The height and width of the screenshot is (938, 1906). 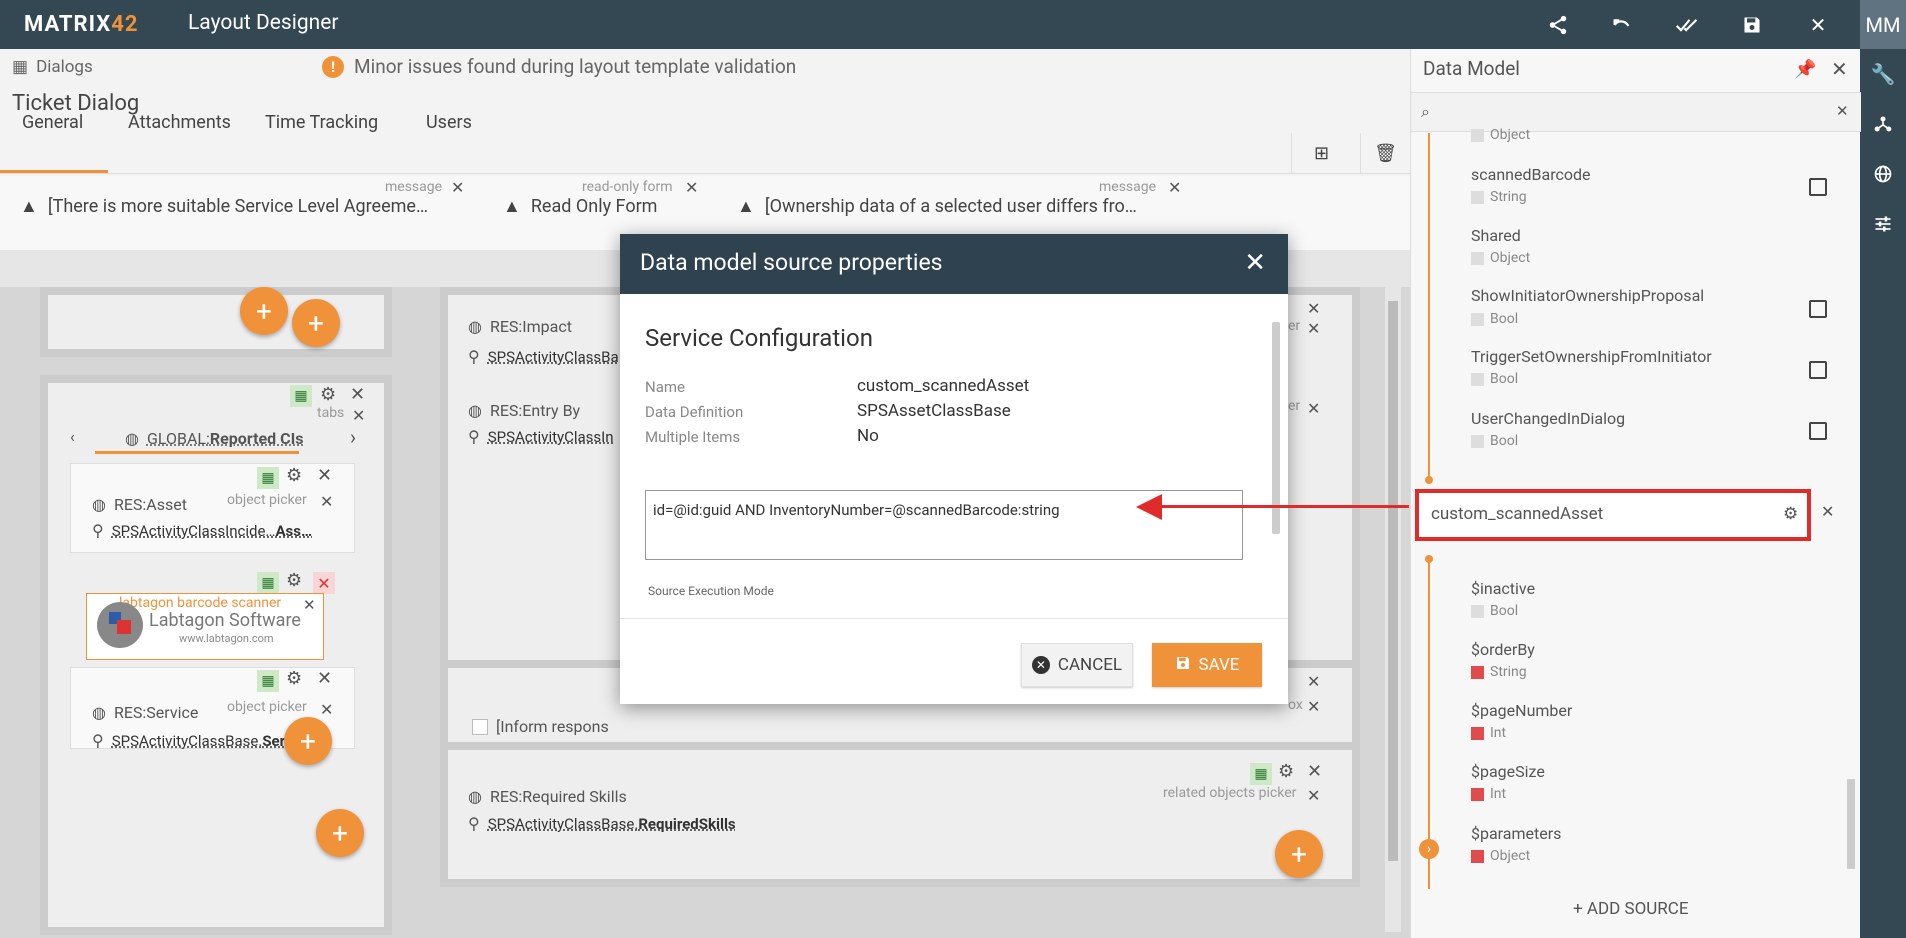 I want to click on item-name: $orderBy, so click(x=1503, y=649).